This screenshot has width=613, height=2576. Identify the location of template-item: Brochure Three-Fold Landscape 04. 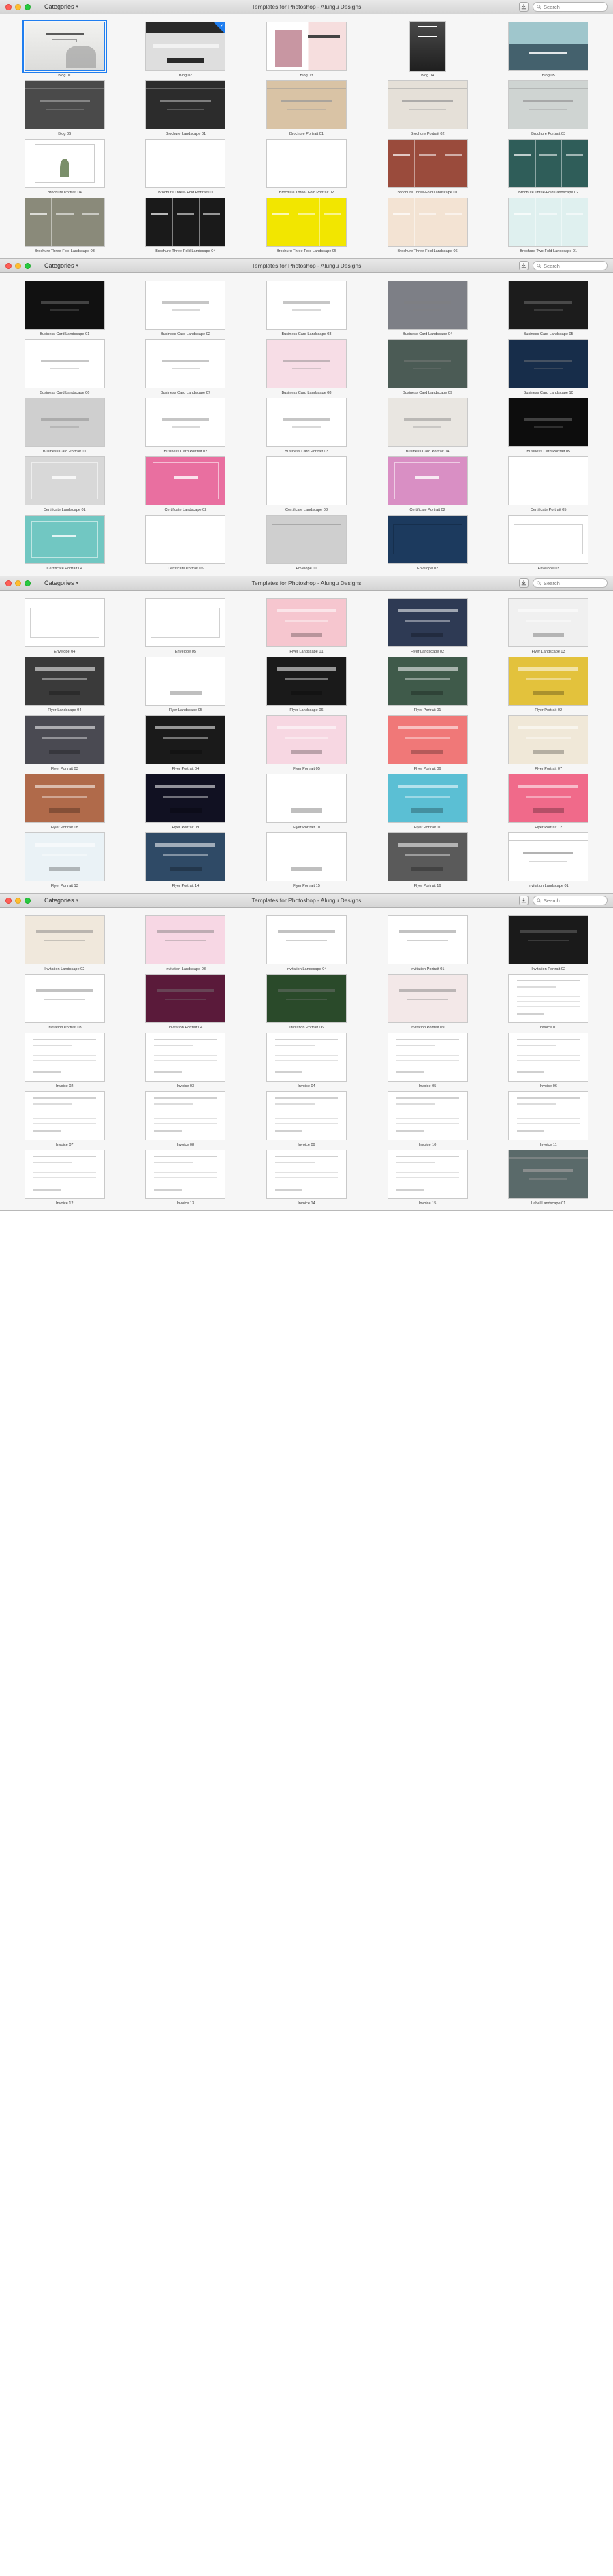
(186, 225).